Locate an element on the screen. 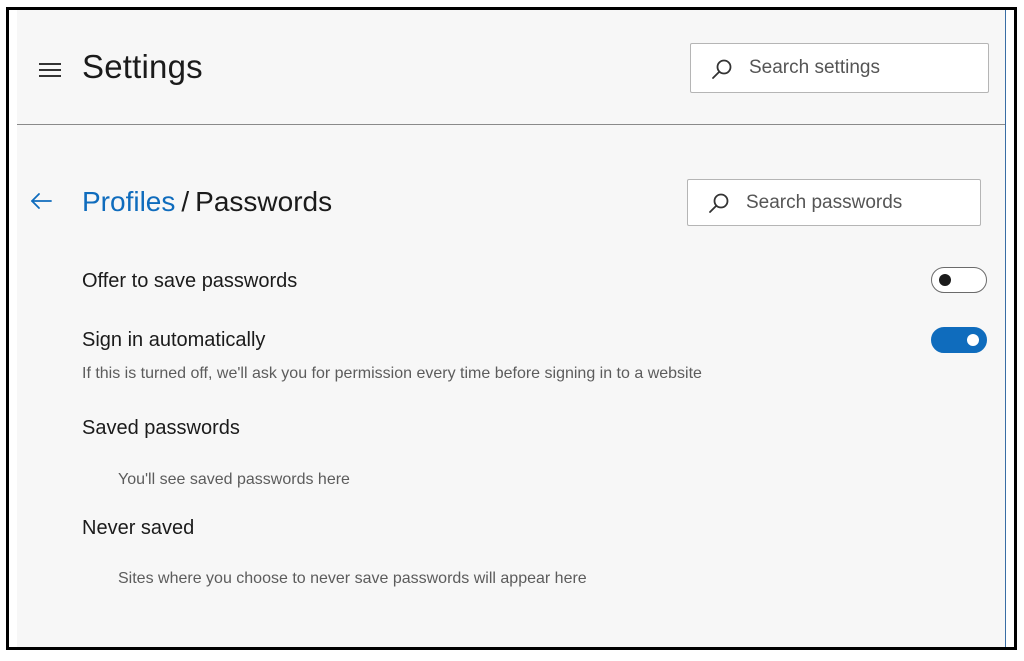 This screenshot has width=1024, height=661. search-passwords-input is located at coordinates (857, 202).